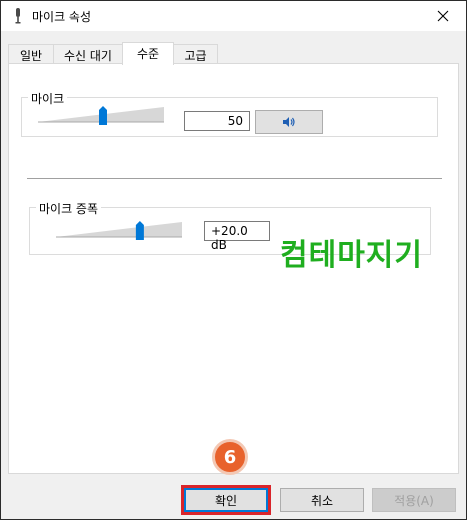  I want to click on close-icon, so click(443, 16).